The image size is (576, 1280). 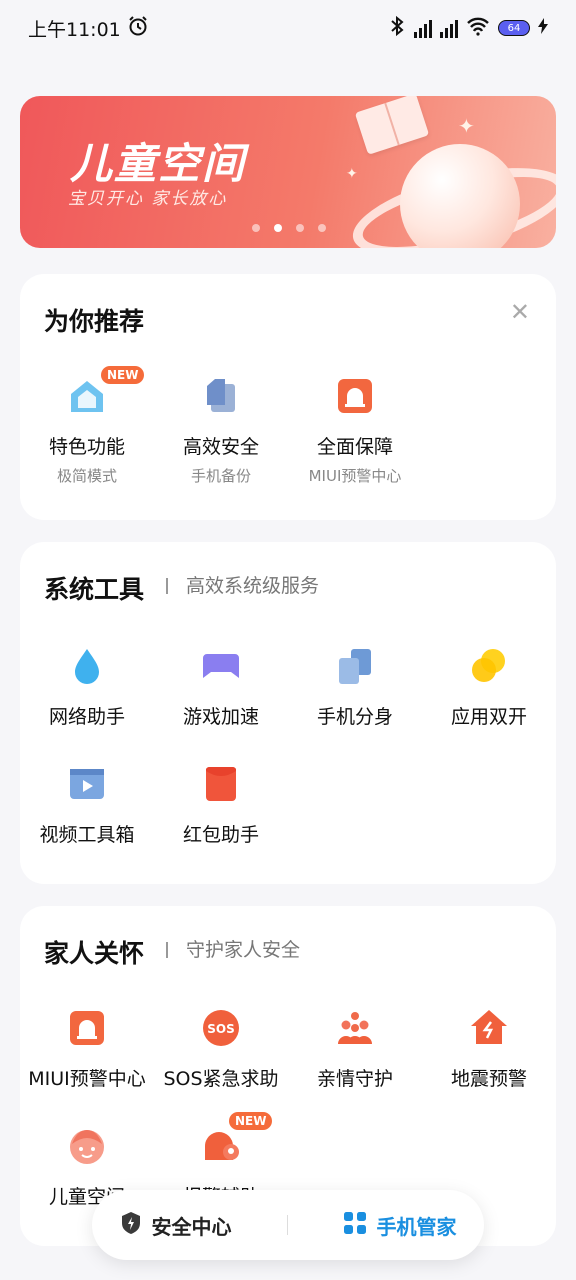 What do you see at coordinates (87, 1146) in the screenshot?
I see `child-face-icon` at bounding box center [87, 1146].